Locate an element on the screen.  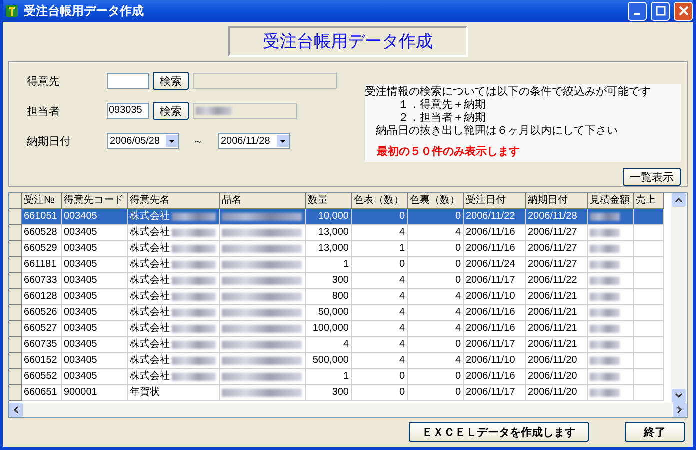
column-header: 色裏（数） is located at coordinates (436, 201).